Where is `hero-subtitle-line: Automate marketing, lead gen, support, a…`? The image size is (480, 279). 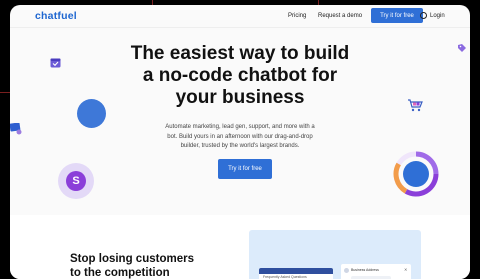 hero-subtitle-line: Automate marketing, lead gen, support, a… is located at coordinates (240, 127).